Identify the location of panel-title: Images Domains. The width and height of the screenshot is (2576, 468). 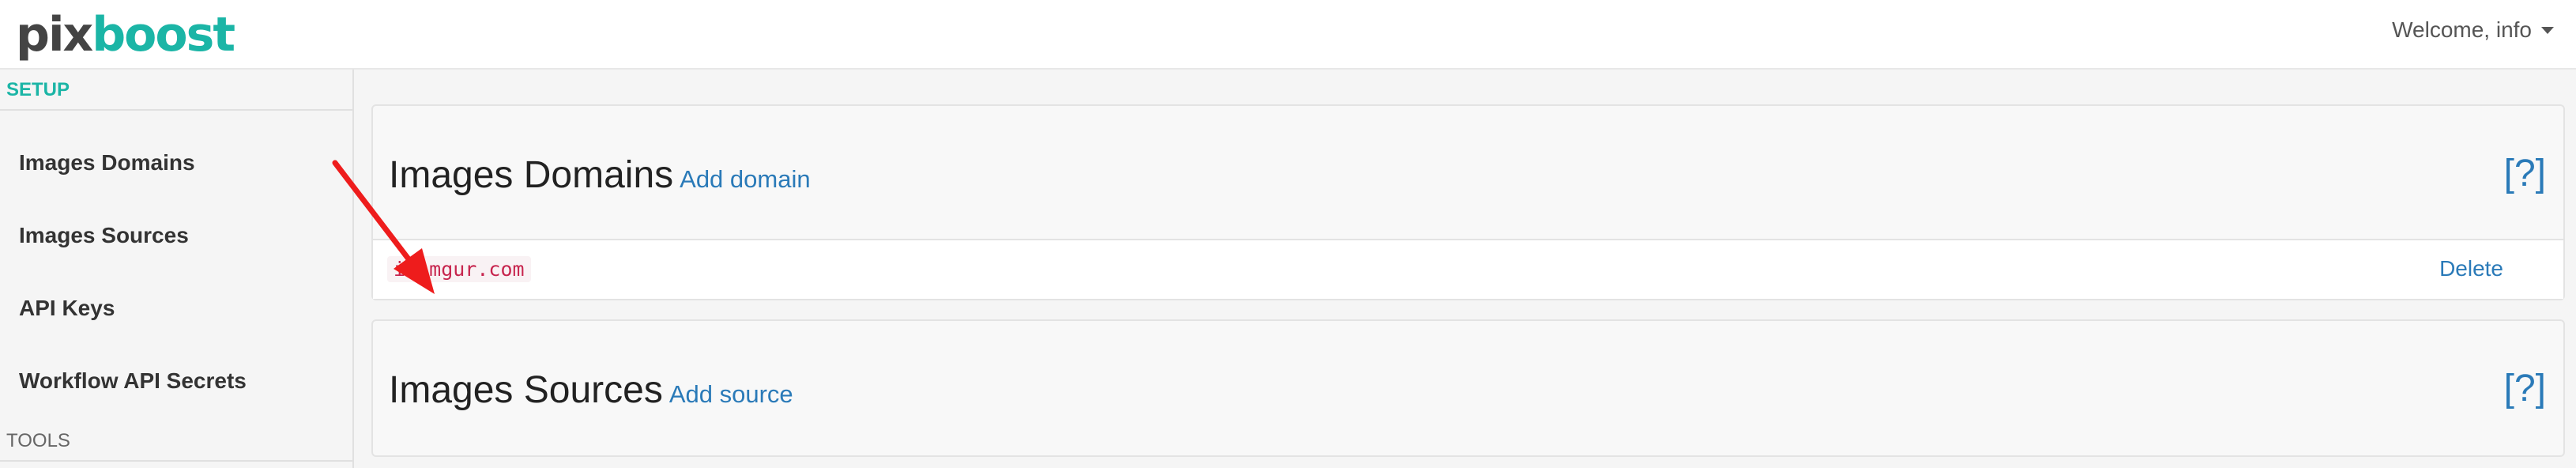
(531, 175).